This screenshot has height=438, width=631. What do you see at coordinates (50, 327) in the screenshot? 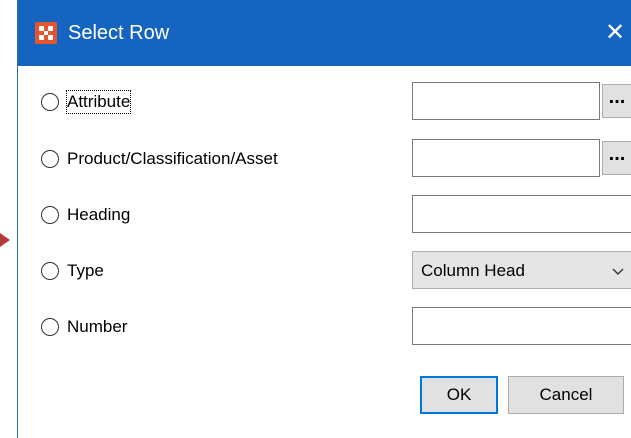
I see `radio-number` at bounding box center [50, 327].